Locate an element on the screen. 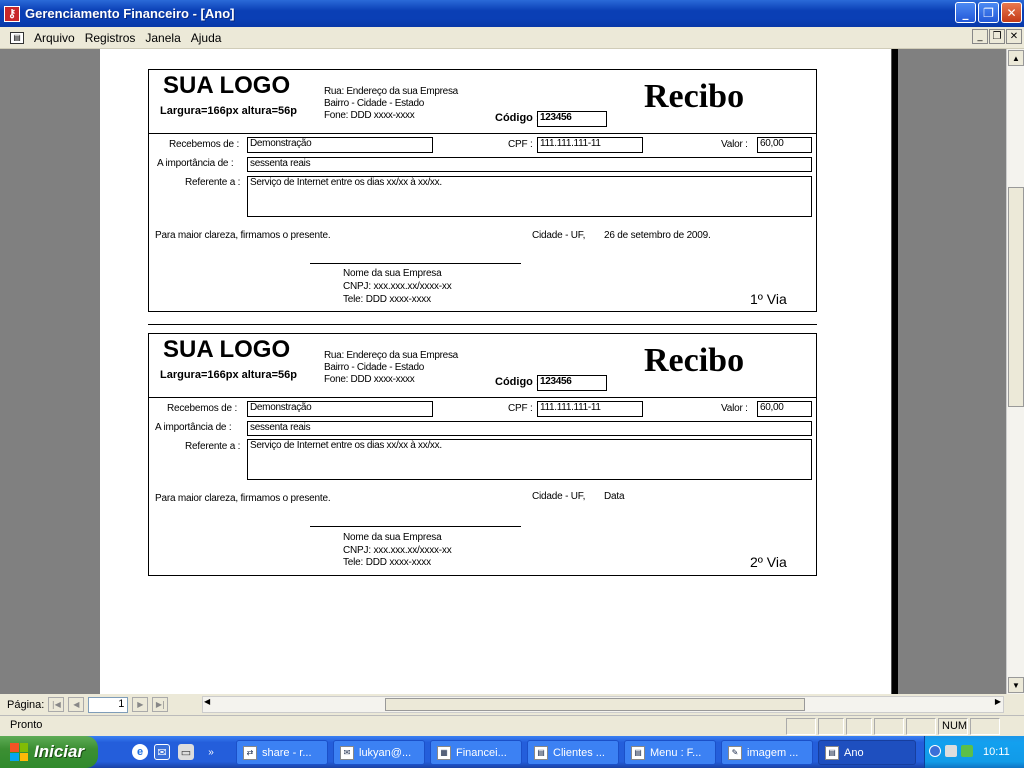  outlook-icon: ✉ is located at coordinates (162, 752).